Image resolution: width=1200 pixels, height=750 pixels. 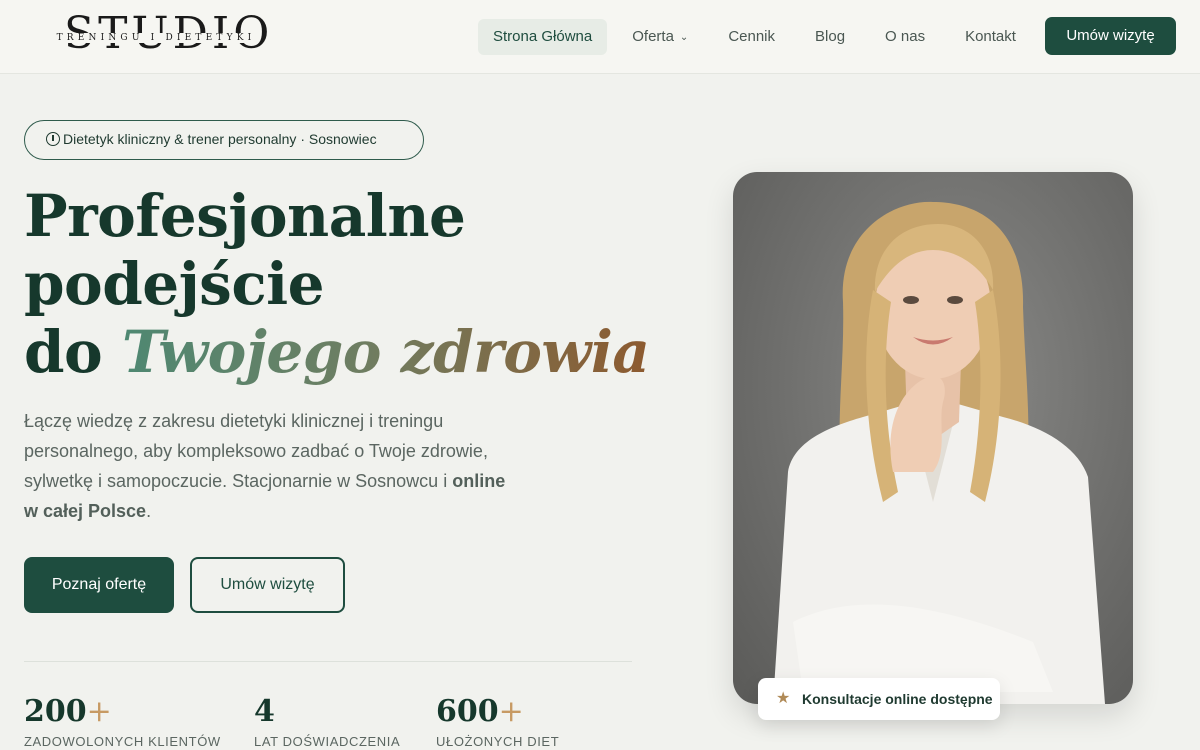 What do you see at coordinates (653, 36) in the screenshot?
I see `nav-item-offer-label: Oferta` at bounding box center [653, 36].